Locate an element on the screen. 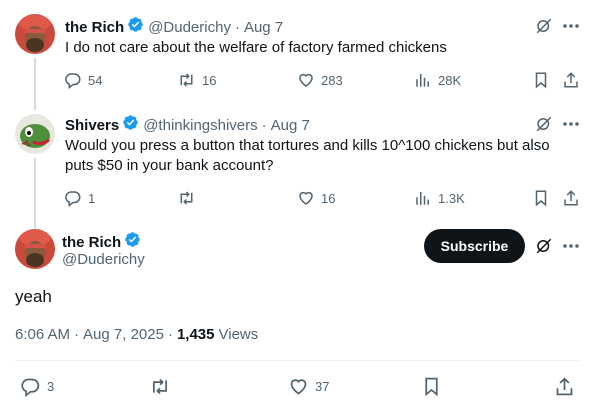  reply-count: 3 is located at coordinates (51, 386).